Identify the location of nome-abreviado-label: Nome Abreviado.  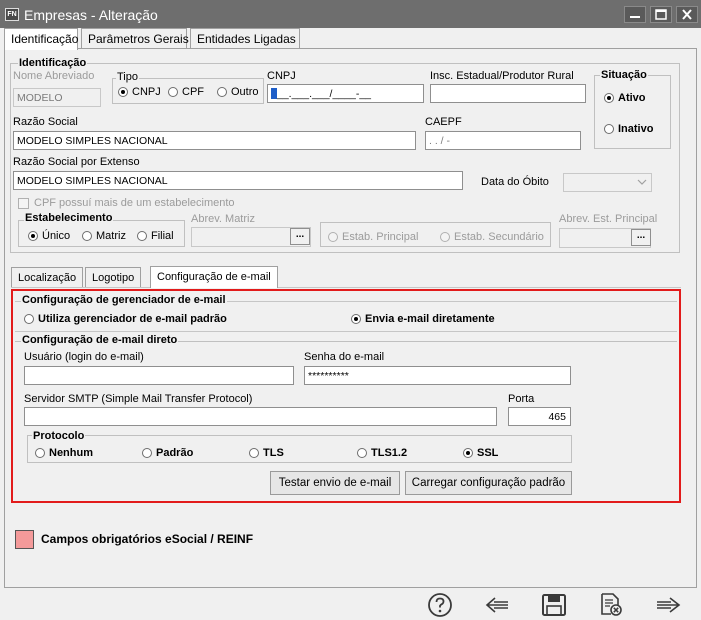
(54, 76).